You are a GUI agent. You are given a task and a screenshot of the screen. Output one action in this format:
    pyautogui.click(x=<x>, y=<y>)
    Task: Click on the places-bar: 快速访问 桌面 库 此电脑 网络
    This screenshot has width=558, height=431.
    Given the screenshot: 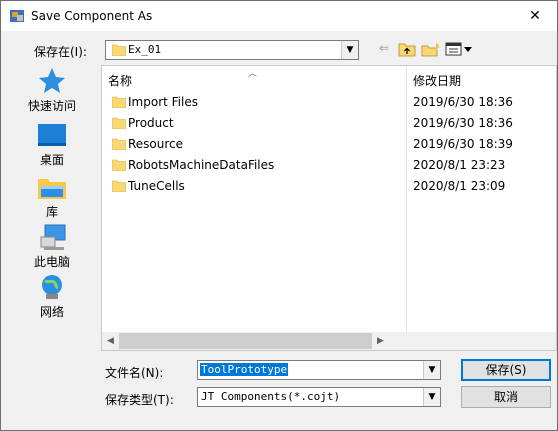 What is the action you would take?
    pyautogui.click(x=52, y=207)
    